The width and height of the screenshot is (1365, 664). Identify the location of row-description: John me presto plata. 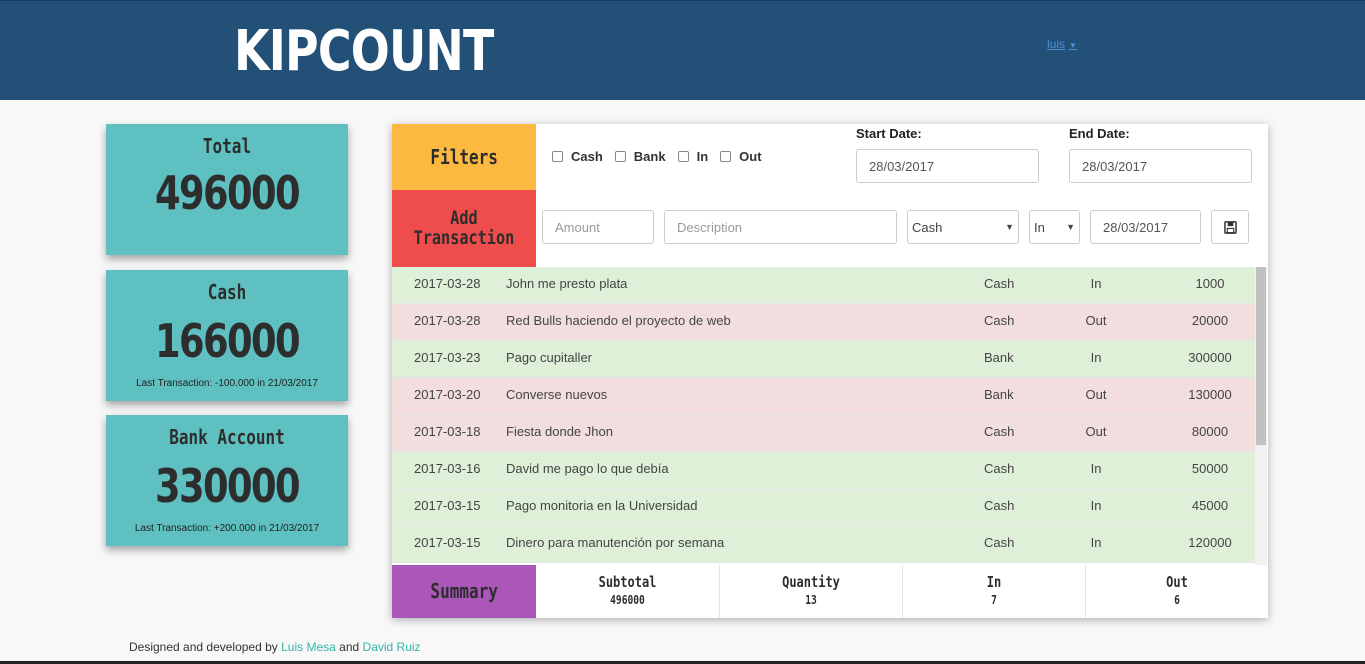
(567, 283).